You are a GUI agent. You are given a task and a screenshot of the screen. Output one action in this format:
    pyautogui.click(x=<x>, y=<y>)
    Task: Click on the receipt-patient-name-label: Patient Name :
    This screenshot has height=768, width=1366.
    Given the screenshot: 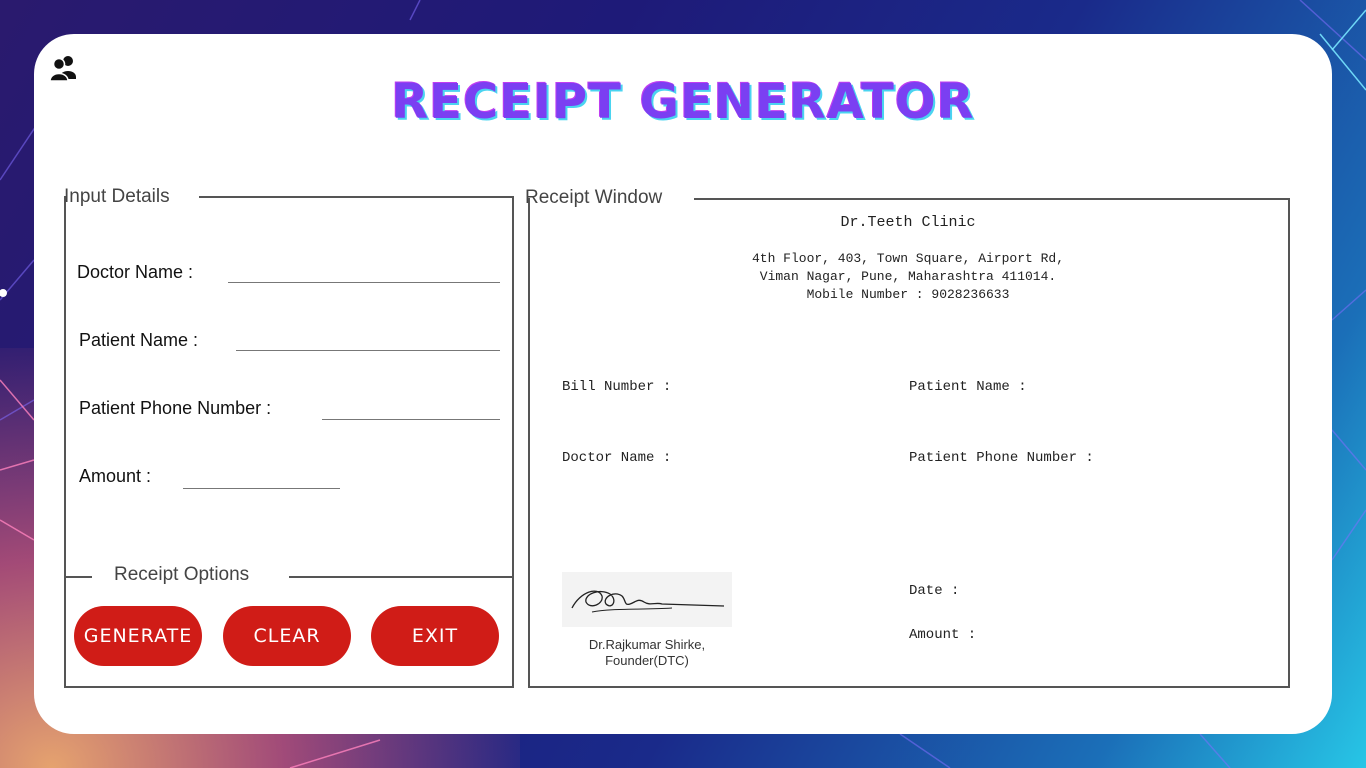 What is the action you would take?
    pyautogui.click(x=968, y=387)
    